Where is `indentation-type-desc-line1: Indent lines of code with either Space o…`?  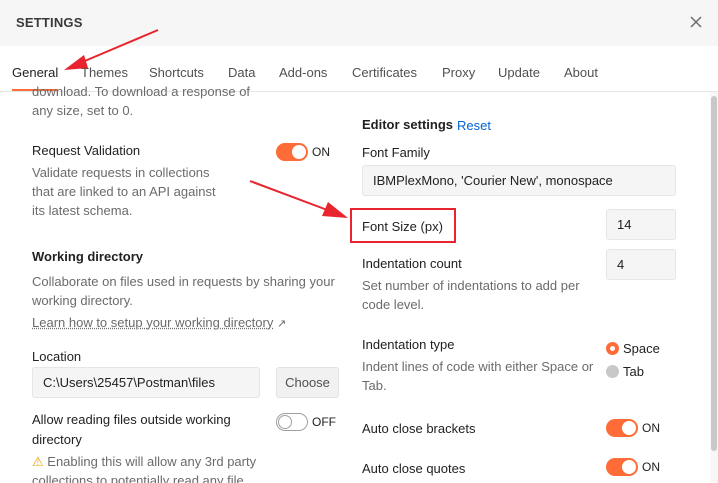 indentation-type-desc-line1: Indent lines of code with either Space o… is located at coordinates (478, 366).